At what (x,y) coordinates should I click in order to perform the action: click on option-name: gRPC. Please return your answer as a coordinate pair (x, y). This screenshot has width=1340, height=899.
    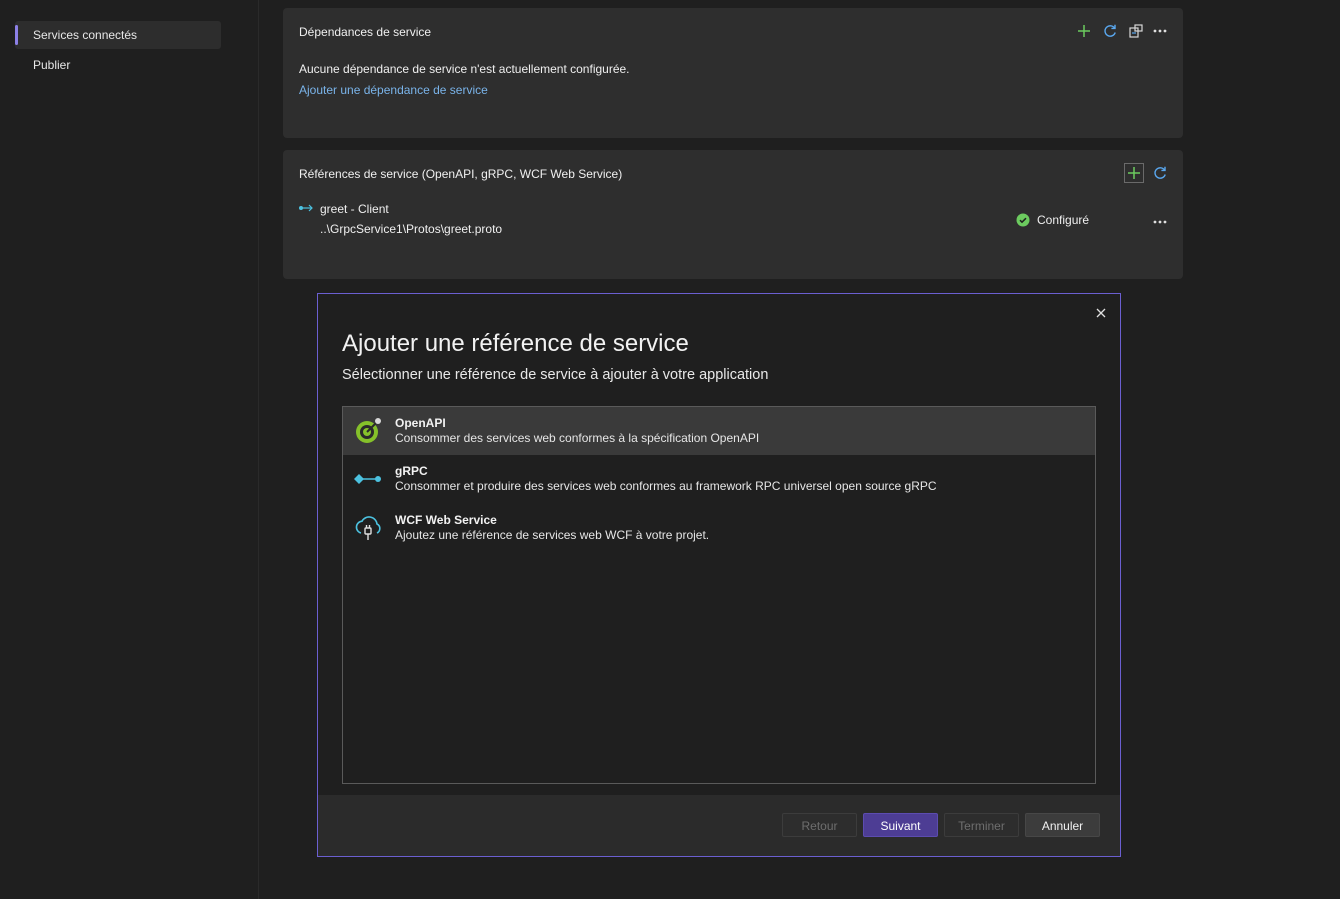
    Looking at the image, I should click on (411, 471).